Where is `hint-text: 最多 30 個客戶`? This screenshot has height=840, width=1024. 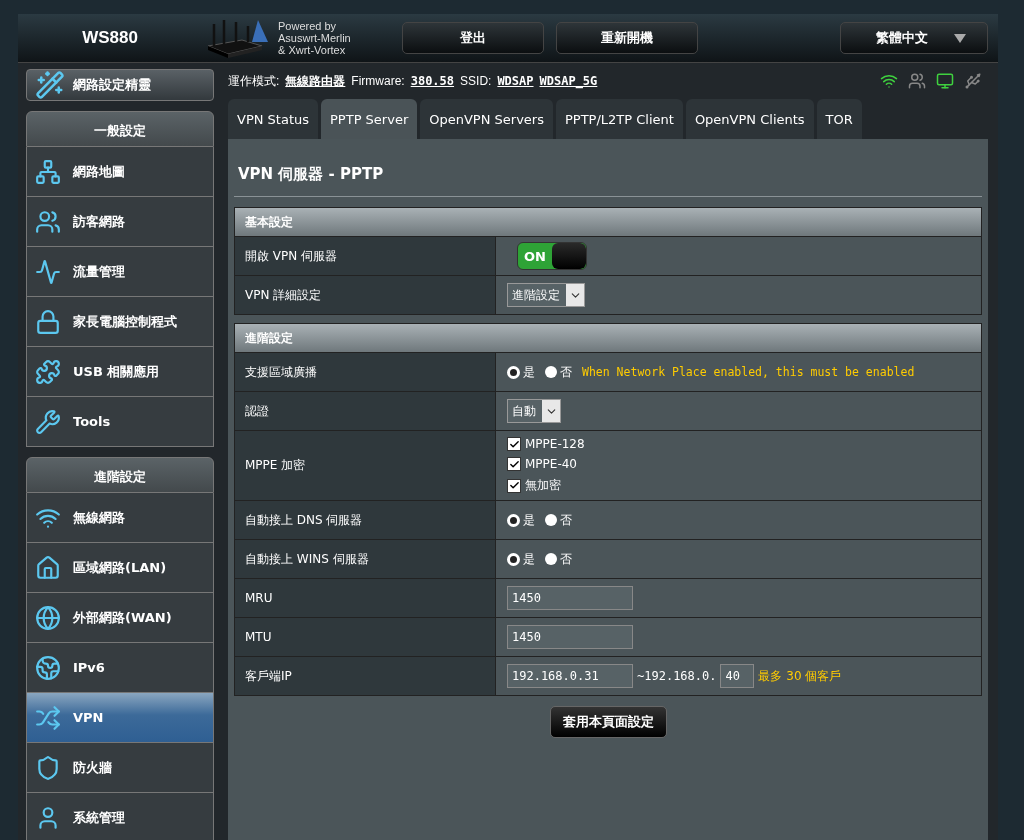 hint-text: 最多 30 個客戶 is located at coordinates (800, 676).